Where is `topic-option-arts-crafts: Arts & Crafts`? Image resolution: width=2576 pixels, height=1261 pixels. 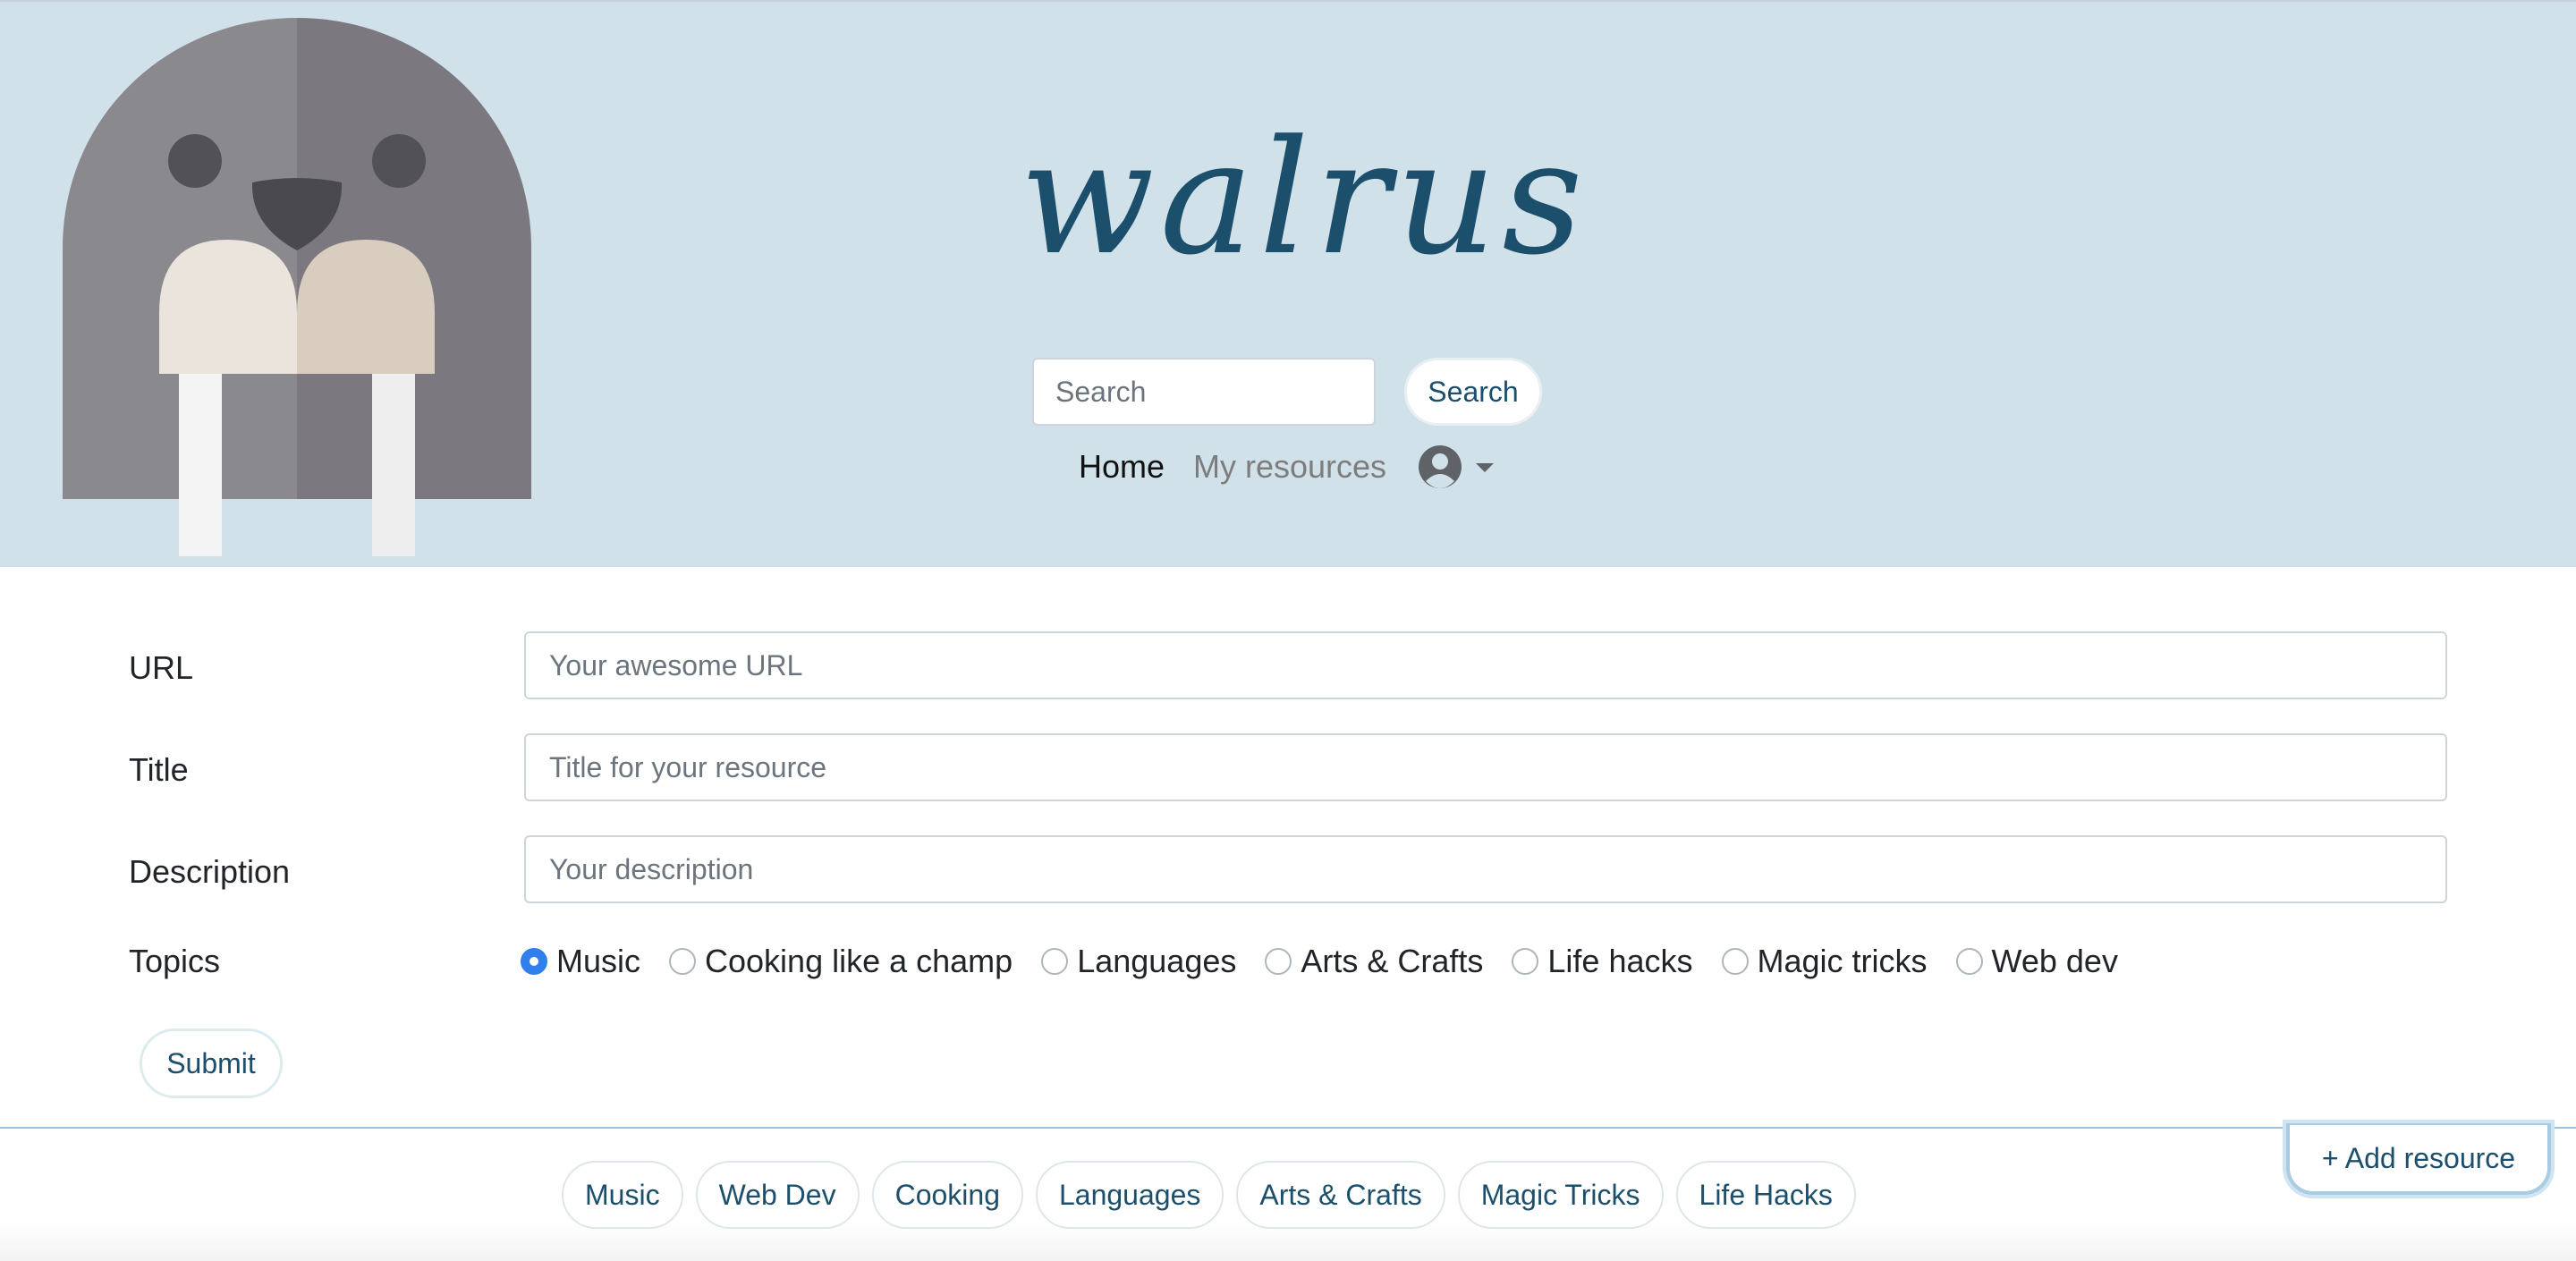 topic-option-arts-crafts: Arts & Crafts is located at coordinates (1374, 961).